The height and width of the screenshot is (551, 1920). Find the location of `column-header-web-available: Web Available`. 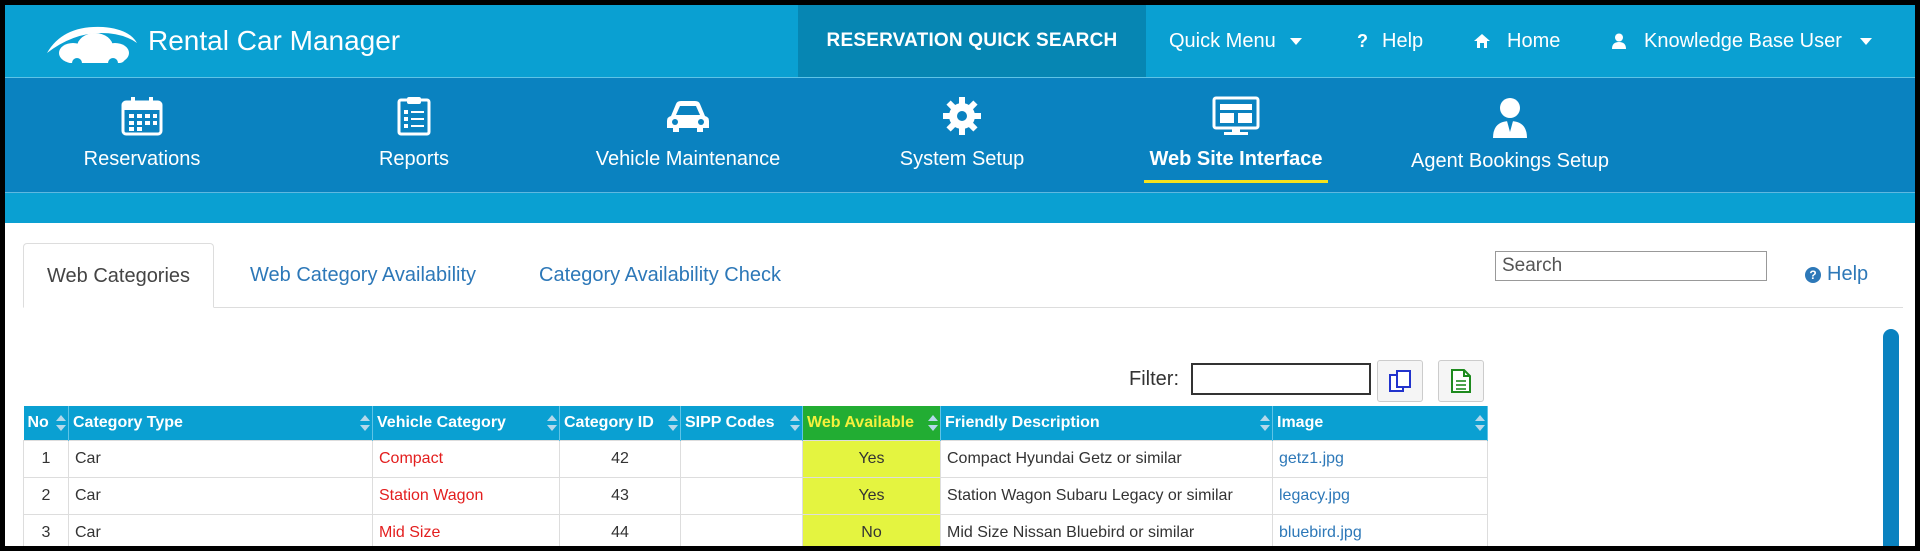

column-header-web-available: Web Available is located at coordinates (871, 423).